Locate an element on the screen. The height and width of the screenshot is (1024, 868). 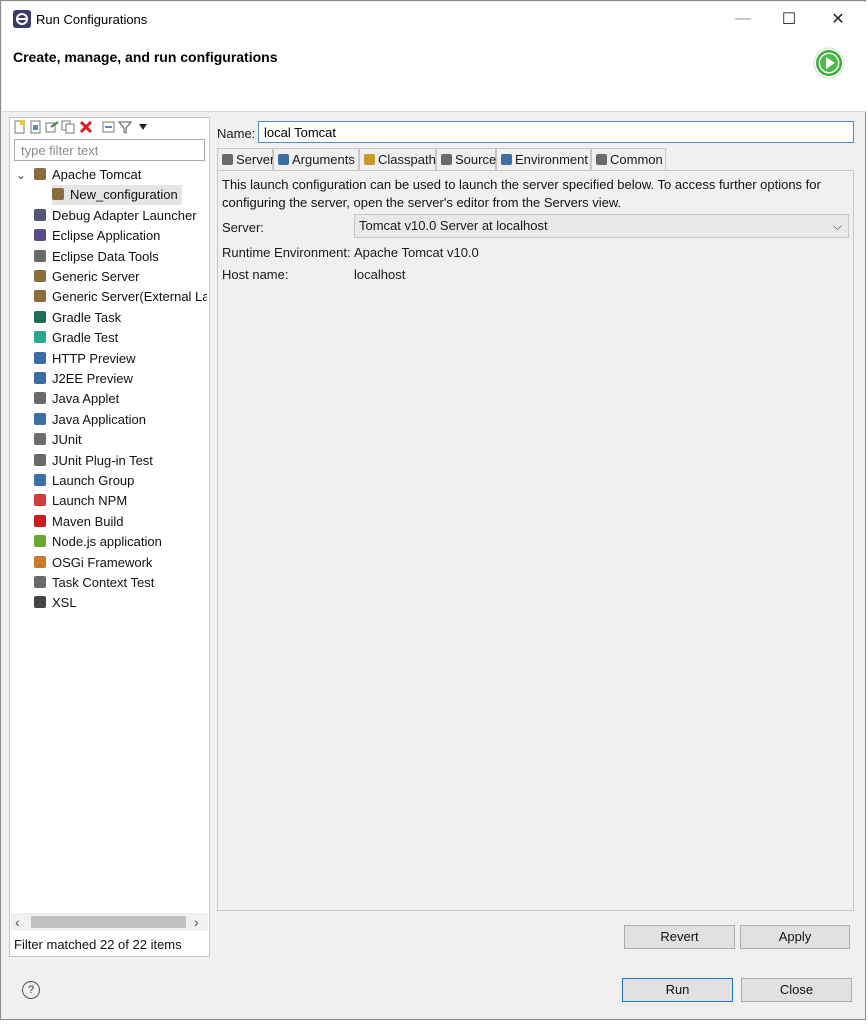
tree-item: Java Applet is located at coordinates (78, 399).